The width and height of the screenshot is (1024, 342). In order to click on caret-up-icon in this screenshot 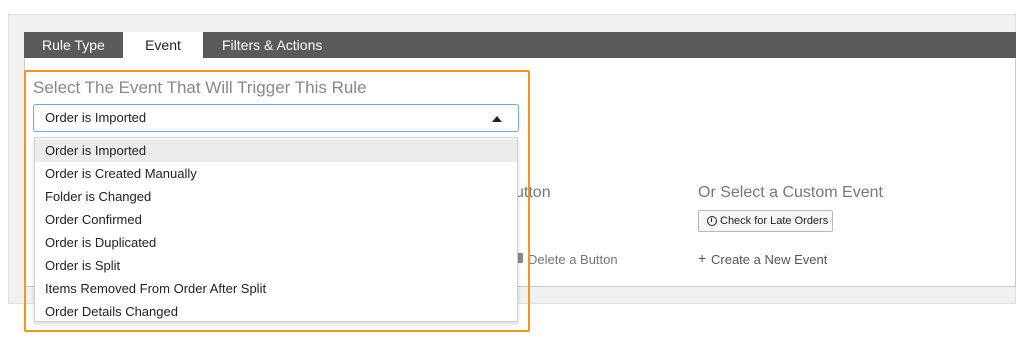, I will do `click(497, 119)`.